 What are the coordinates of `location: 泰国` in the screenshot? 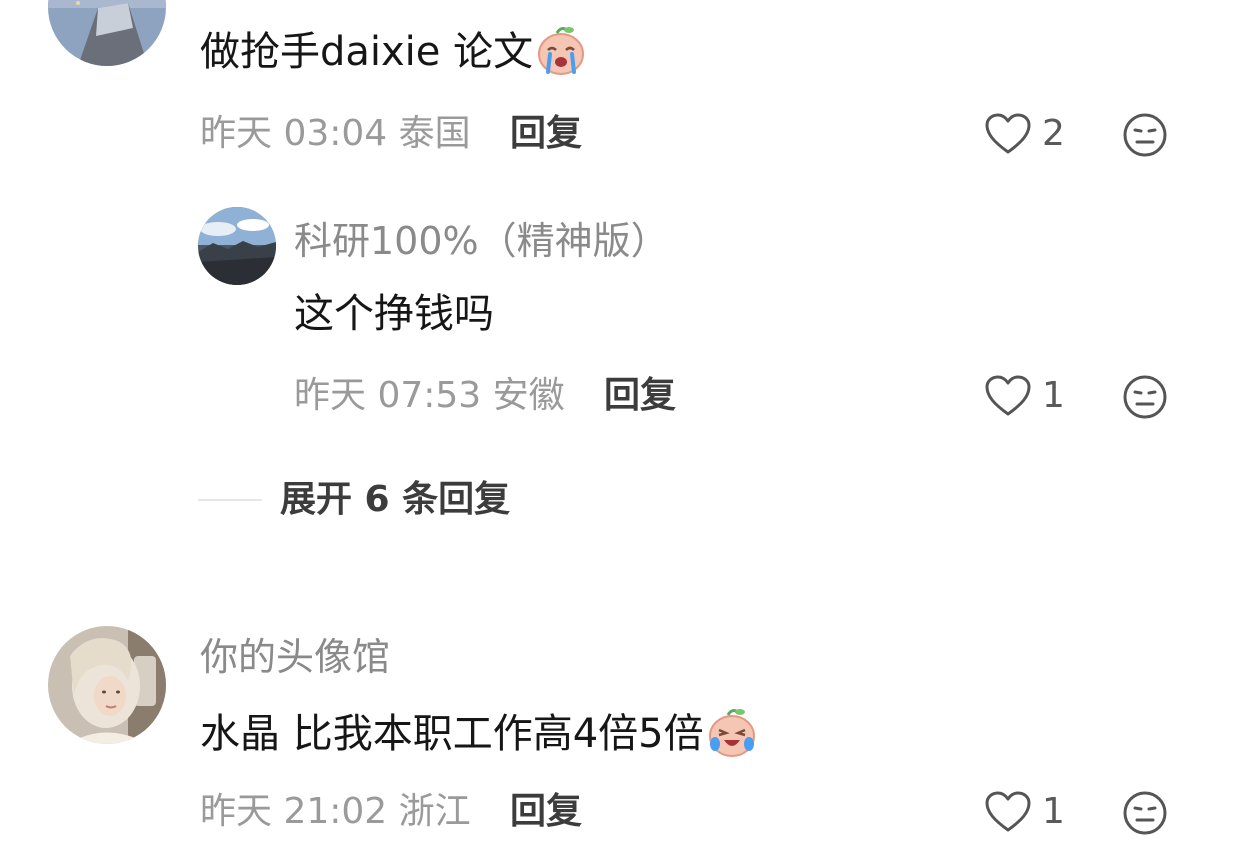 It's located at (434, 133).